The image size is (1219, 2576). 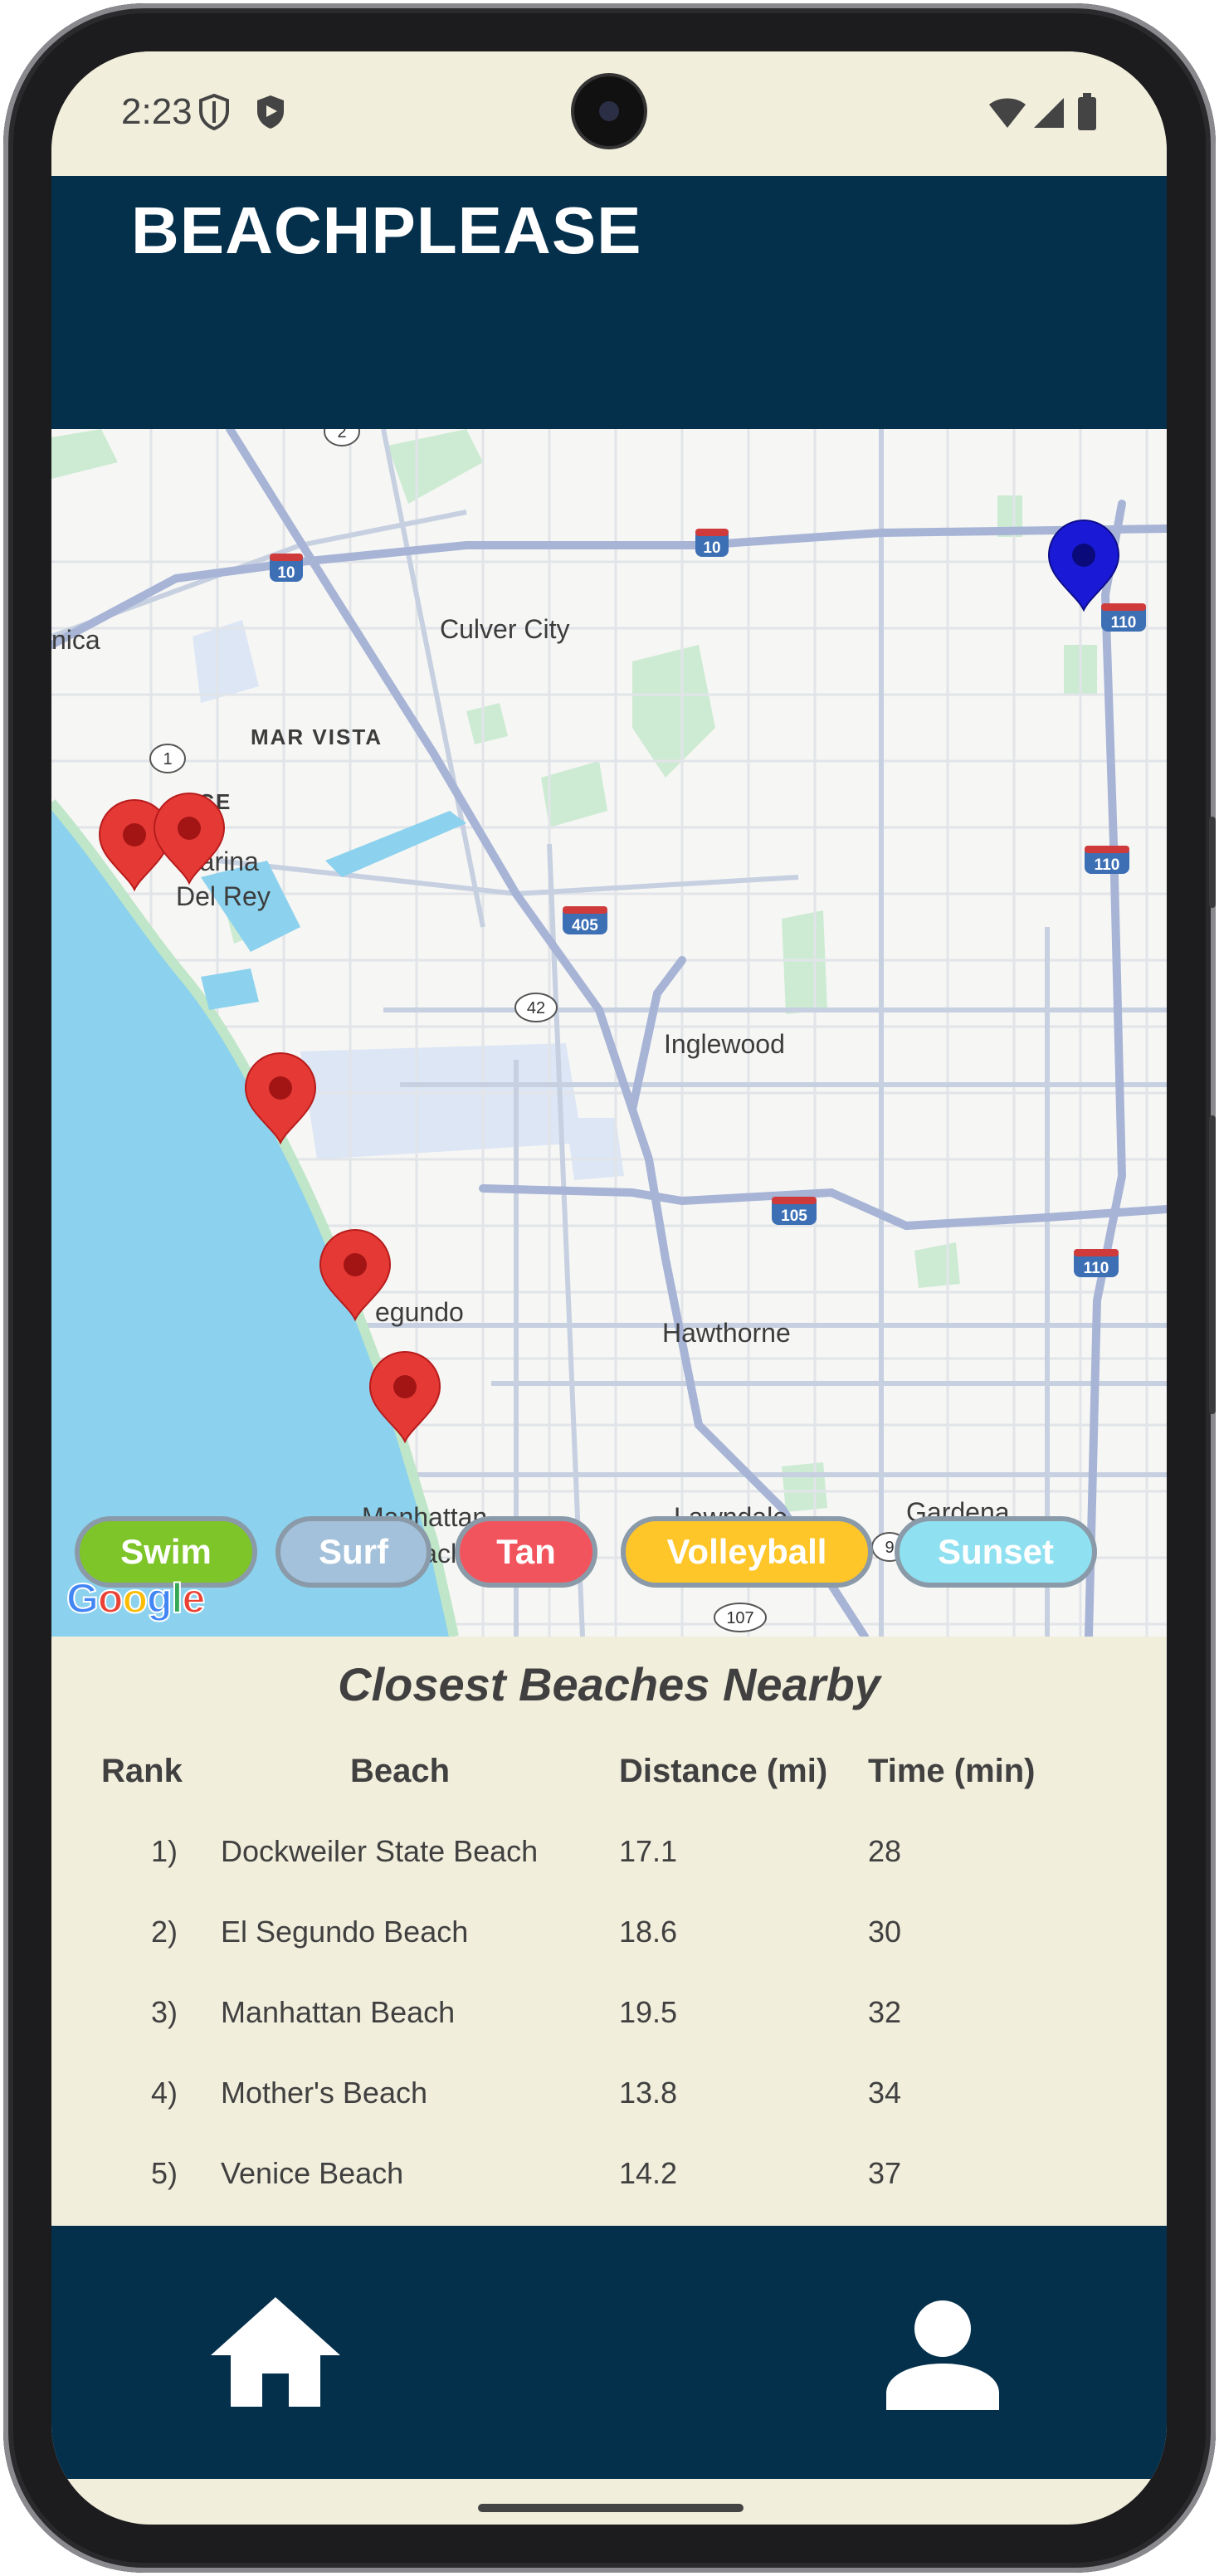 What do you see at coordinates (168, 759) in the screenshot?
I see `shield-label: 1` at bounding box center [168, 759].